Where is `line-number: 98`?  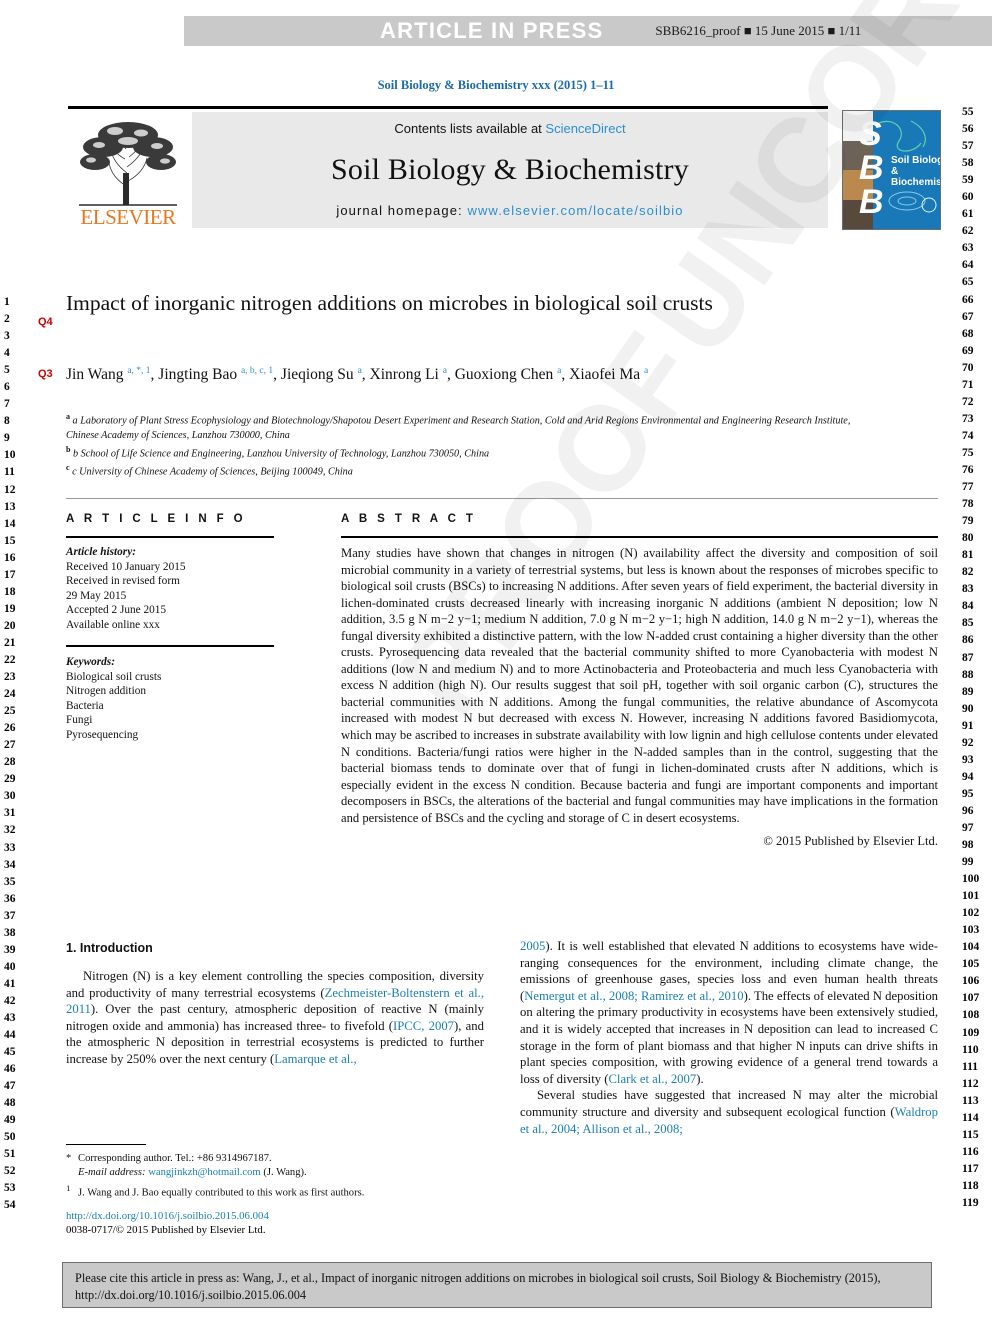 line-number: 98 is located at coordinates (968, 845).